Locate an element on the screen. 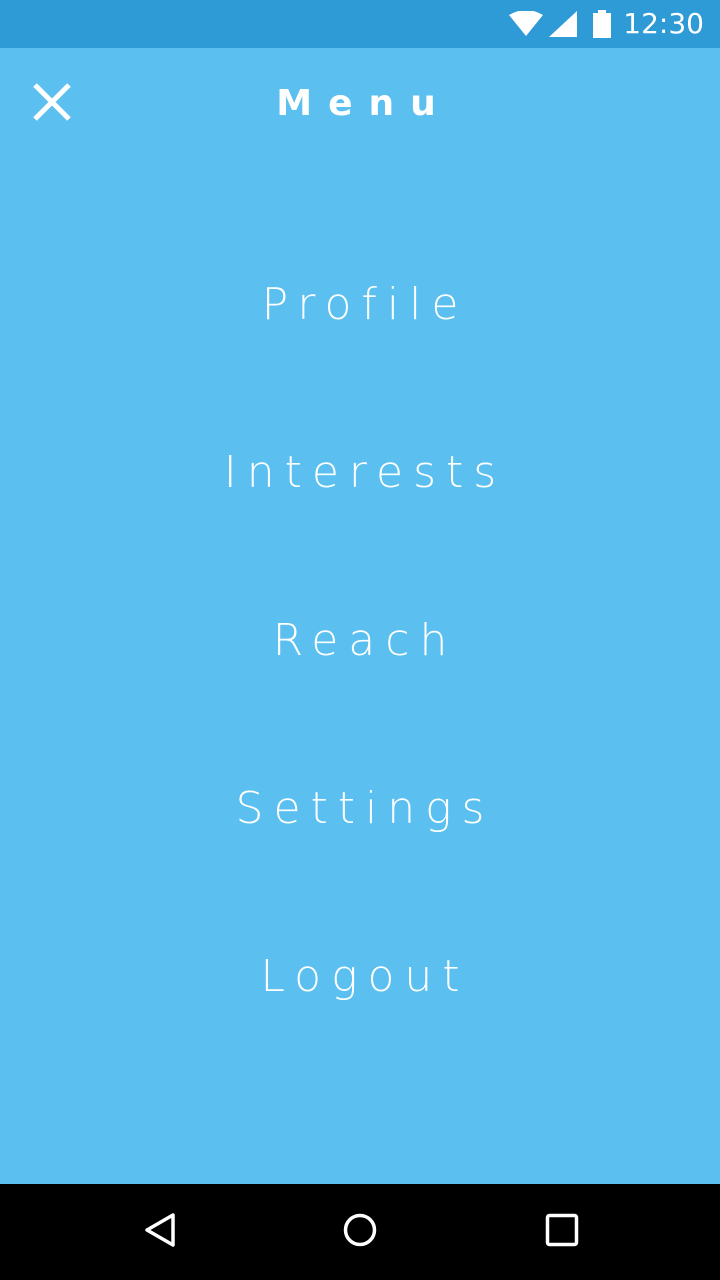 The image size is (720, 1280). back-button is located at coordinates (160, 1232).